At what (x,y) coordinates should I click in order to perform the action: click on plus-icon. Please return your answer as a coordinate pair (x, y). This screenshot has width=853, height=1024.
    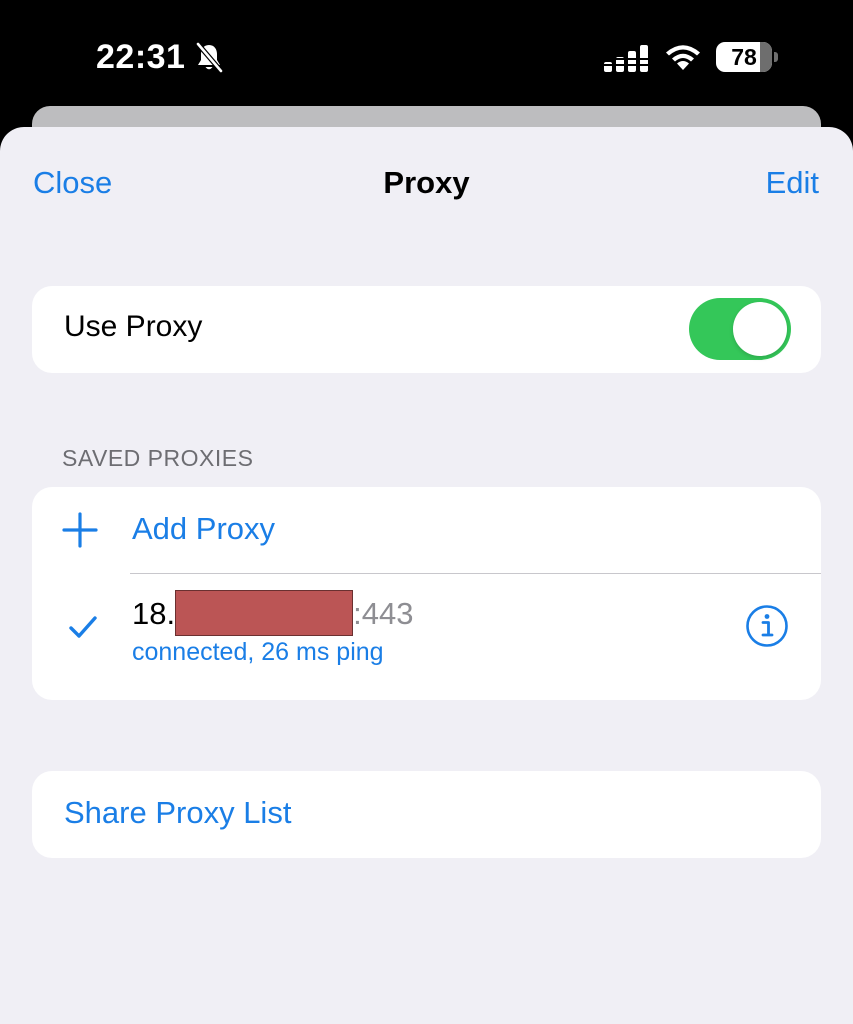
    Looking at the image, I should click on (80, 530).